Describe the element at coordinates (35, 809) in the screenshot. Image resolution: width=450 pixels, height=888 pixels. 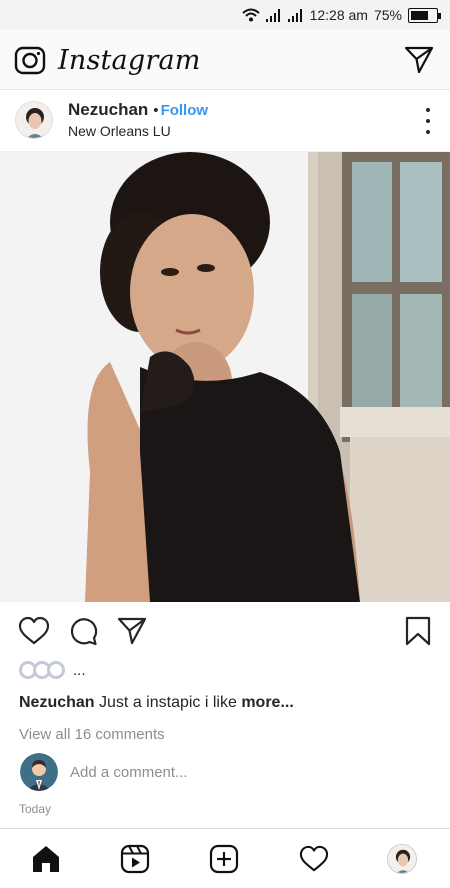
I see `post-timestamp: Today` at that location.